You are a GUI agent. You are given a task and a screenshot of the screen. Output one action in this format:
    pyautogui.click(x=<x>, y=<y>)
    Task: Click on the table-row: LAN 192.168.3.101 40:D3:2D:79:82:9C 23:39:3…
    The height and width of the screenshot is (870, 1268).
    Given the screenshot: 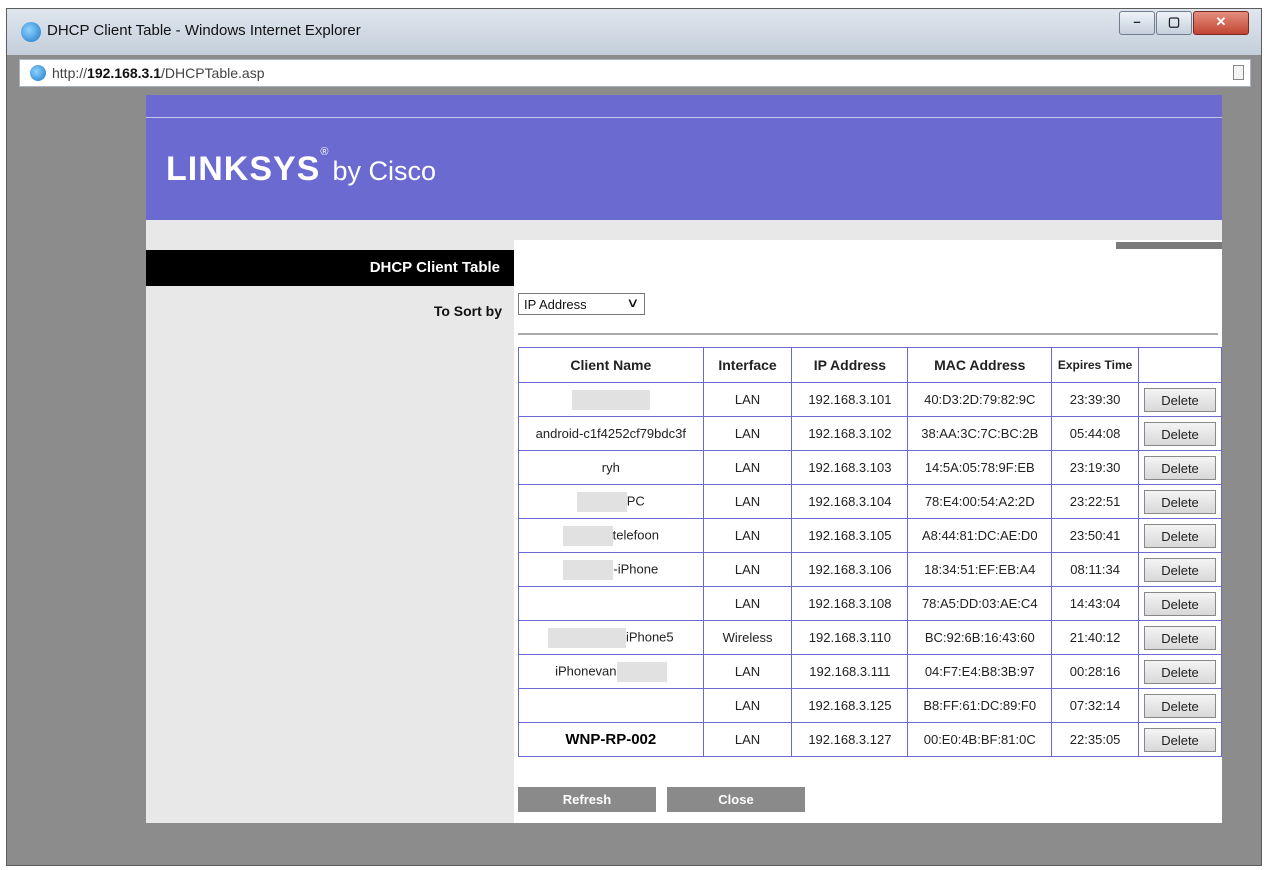 What is the action you would take?
    pyautogui.click(x=870, y=399)
    